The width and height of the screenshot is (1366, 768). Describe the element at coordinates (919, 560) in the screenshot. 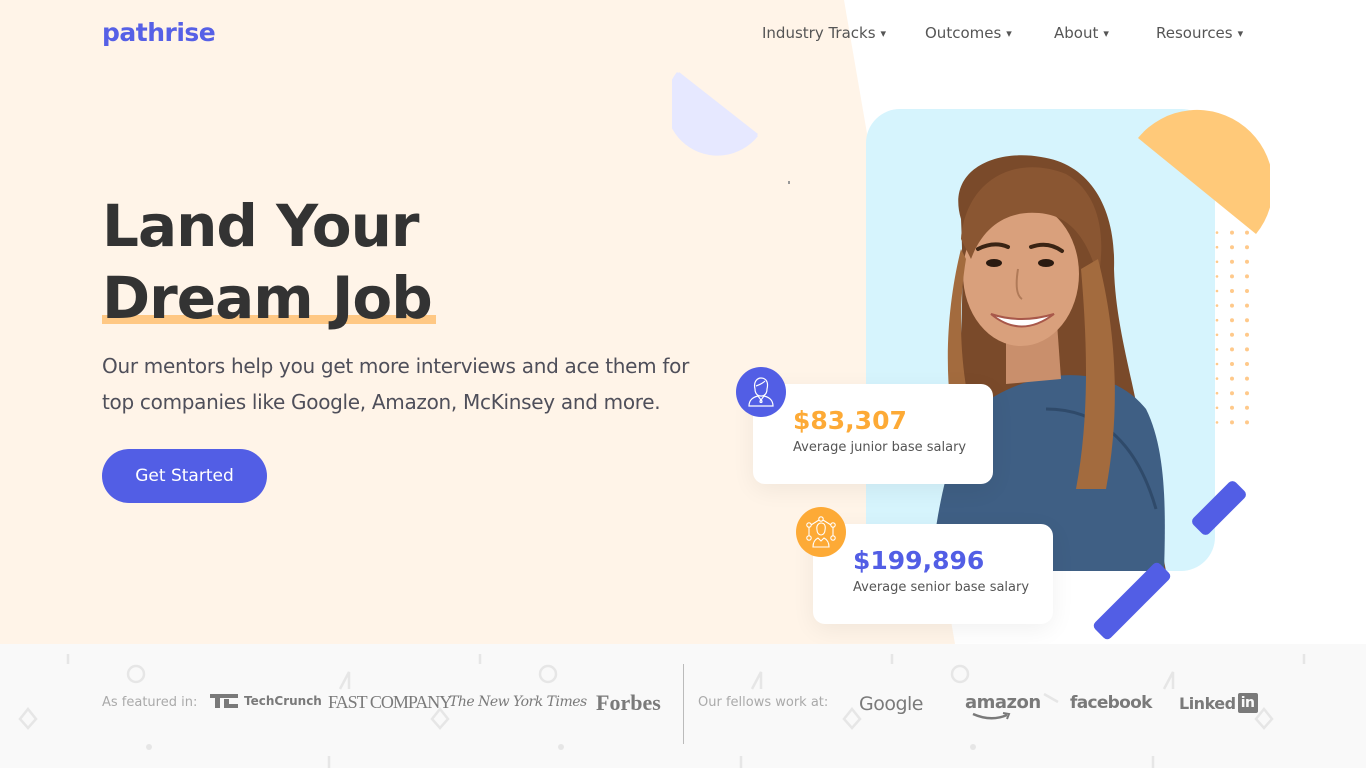

I see `senior-salary-value: $199,896` at that location.